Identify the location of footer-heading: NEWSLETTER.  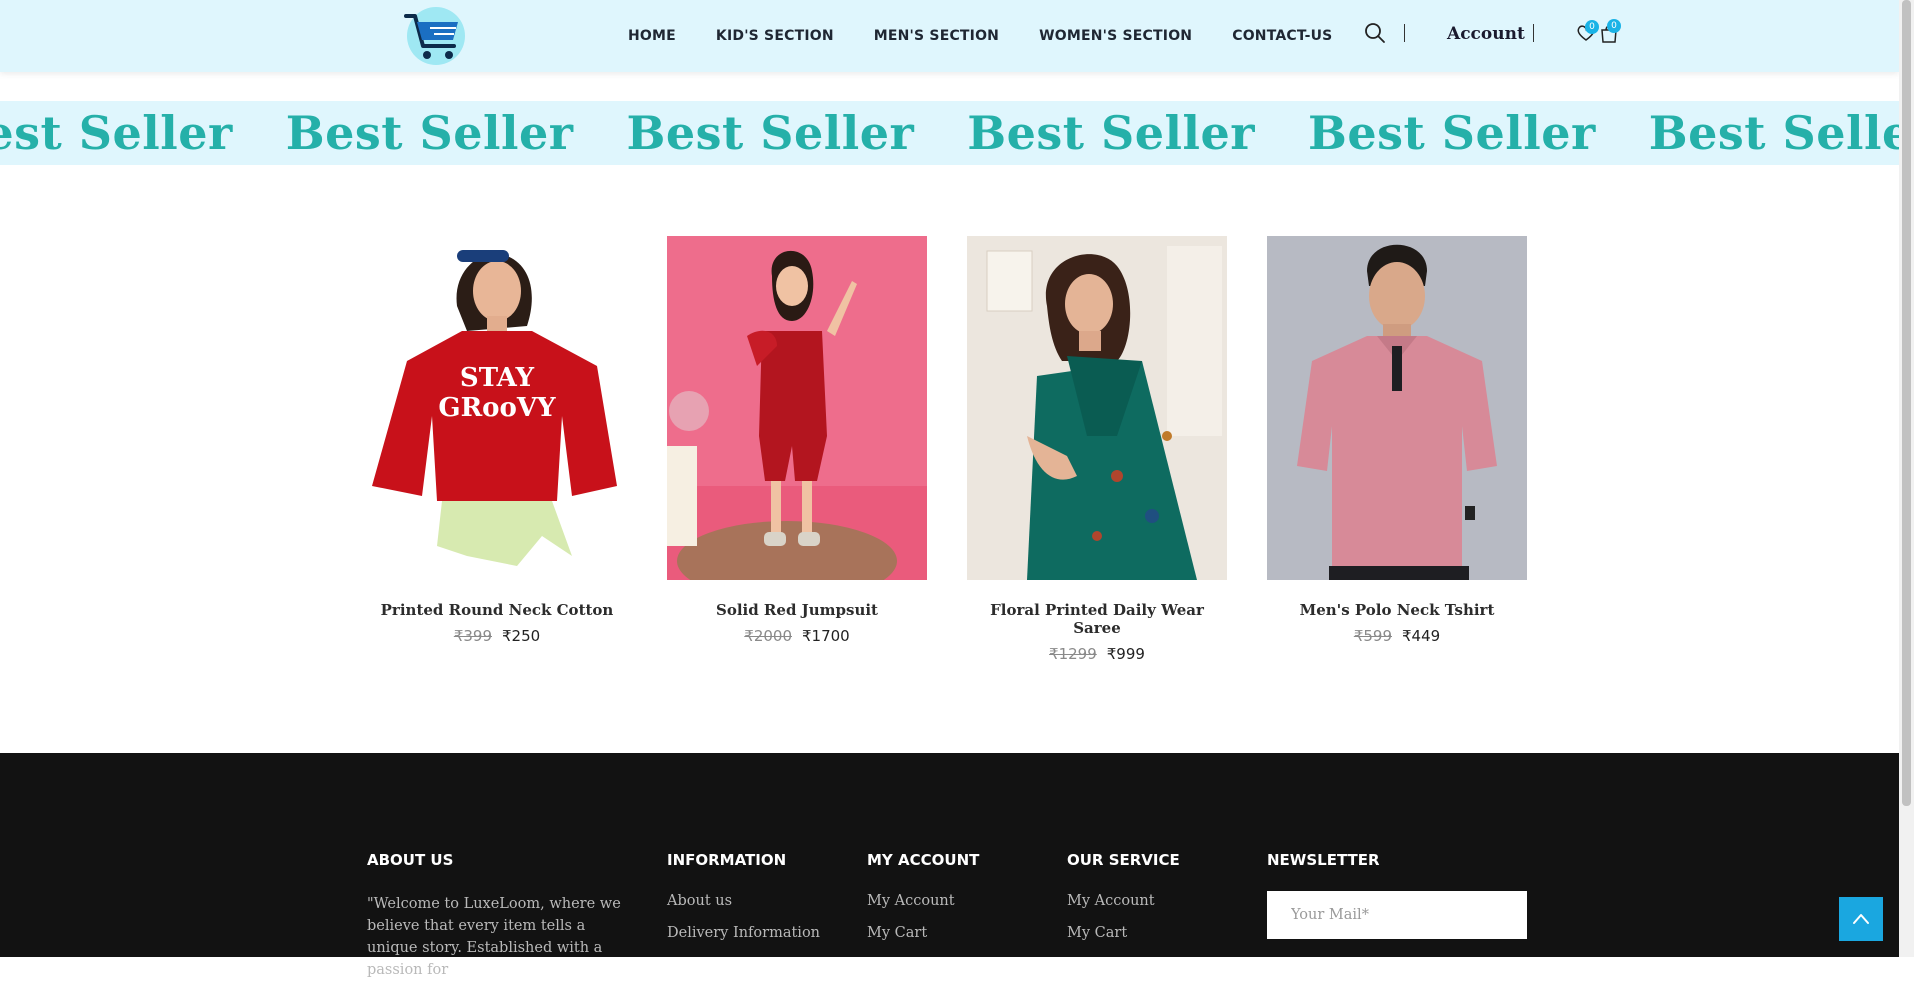
(1323, 860).